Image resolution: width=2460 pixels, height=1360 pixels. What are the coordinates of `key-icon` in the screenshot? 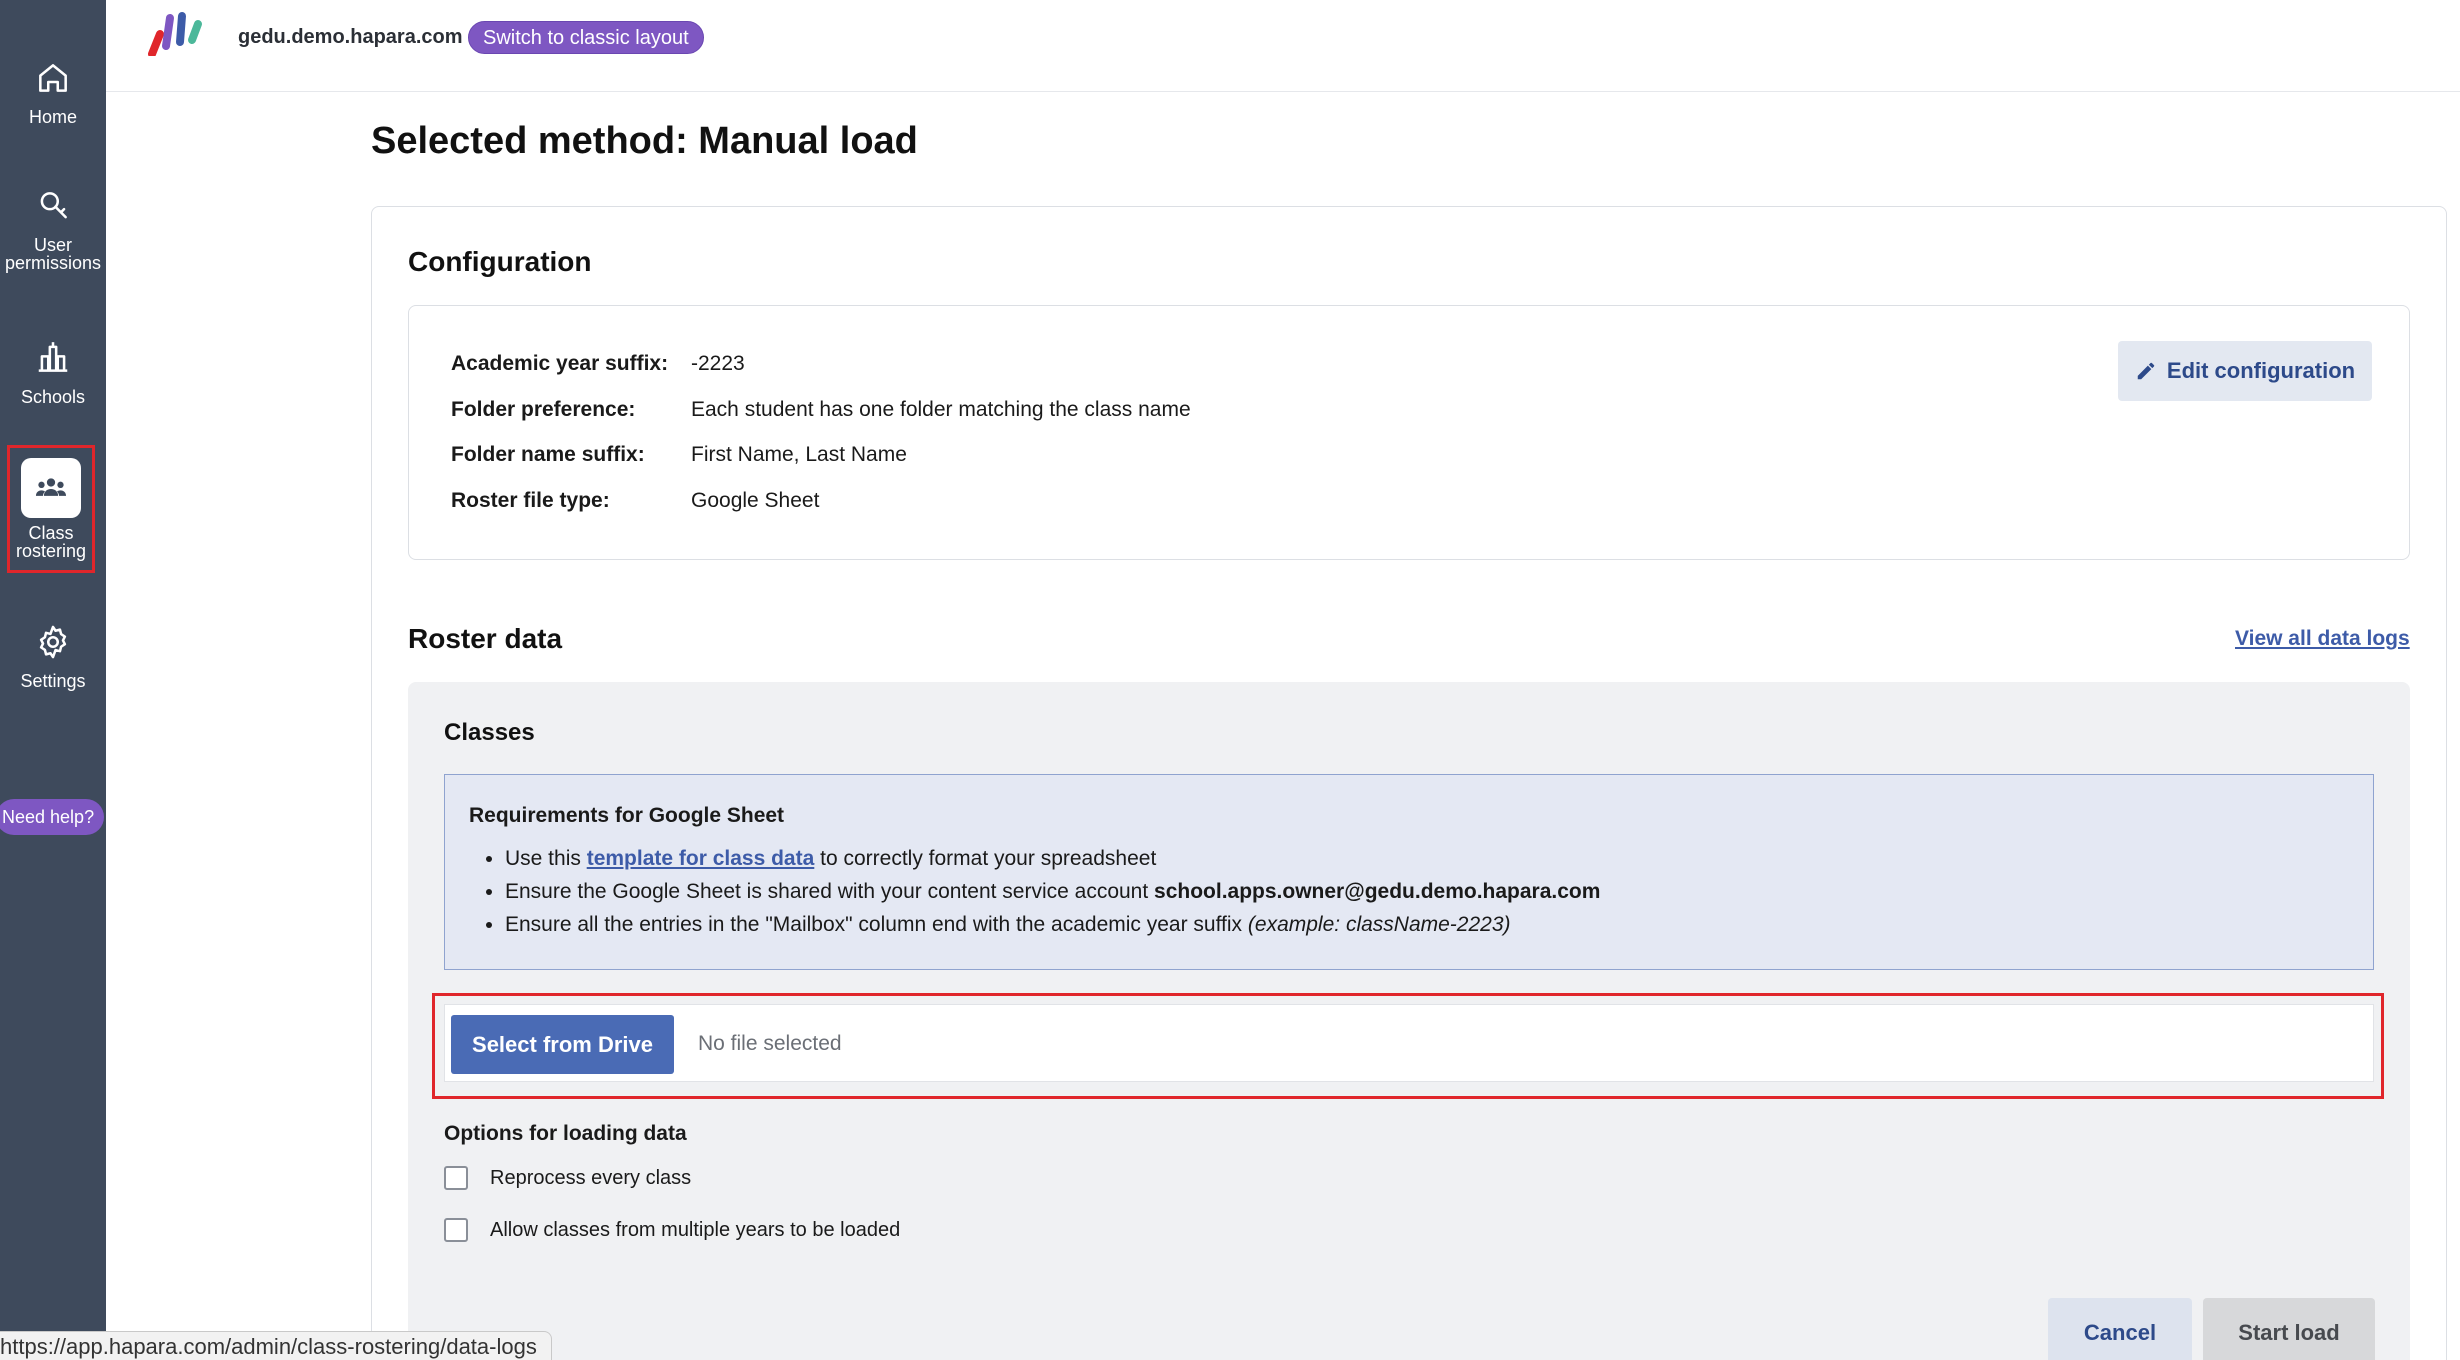 It's located at (53, 206).